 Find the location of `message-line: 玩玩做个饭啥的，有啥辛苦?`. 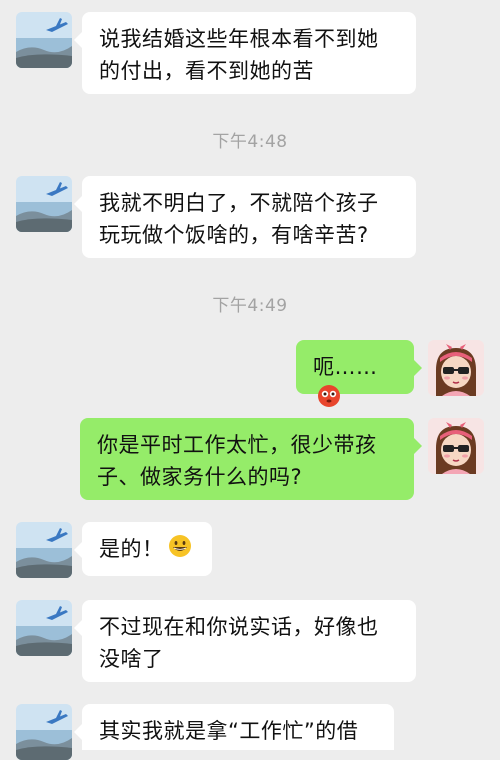

message-line: 玩玩做个饭啥的，有啥辛苦? is located at coordinates (234, 235).